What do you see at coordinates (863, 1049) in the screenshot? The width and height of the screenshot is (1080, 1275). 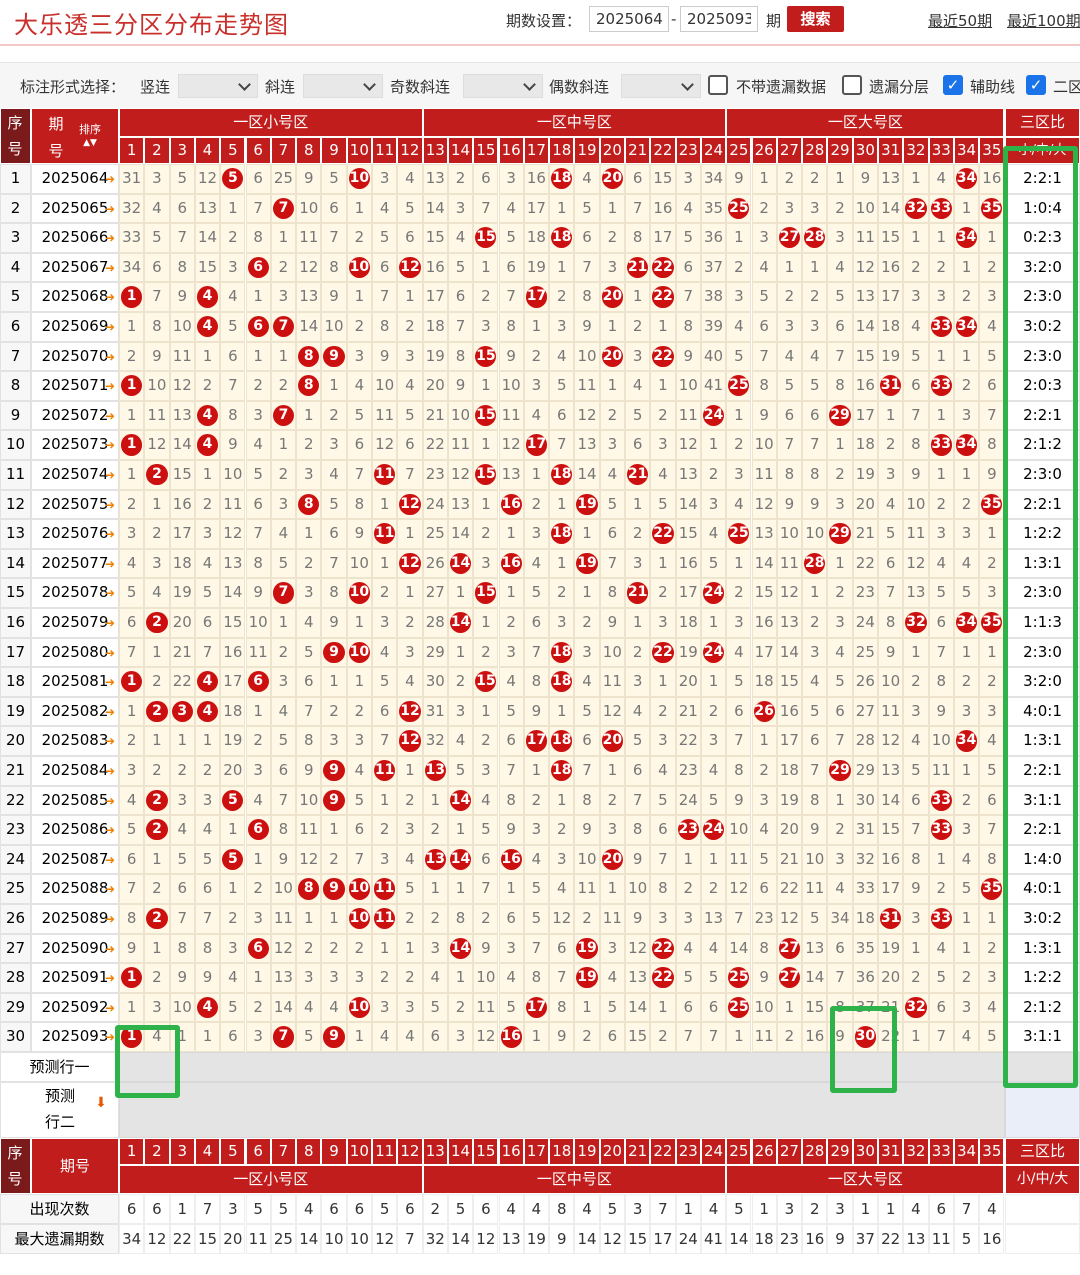 I see `highlight-box-zone3` at bounding box center [863, 1049].